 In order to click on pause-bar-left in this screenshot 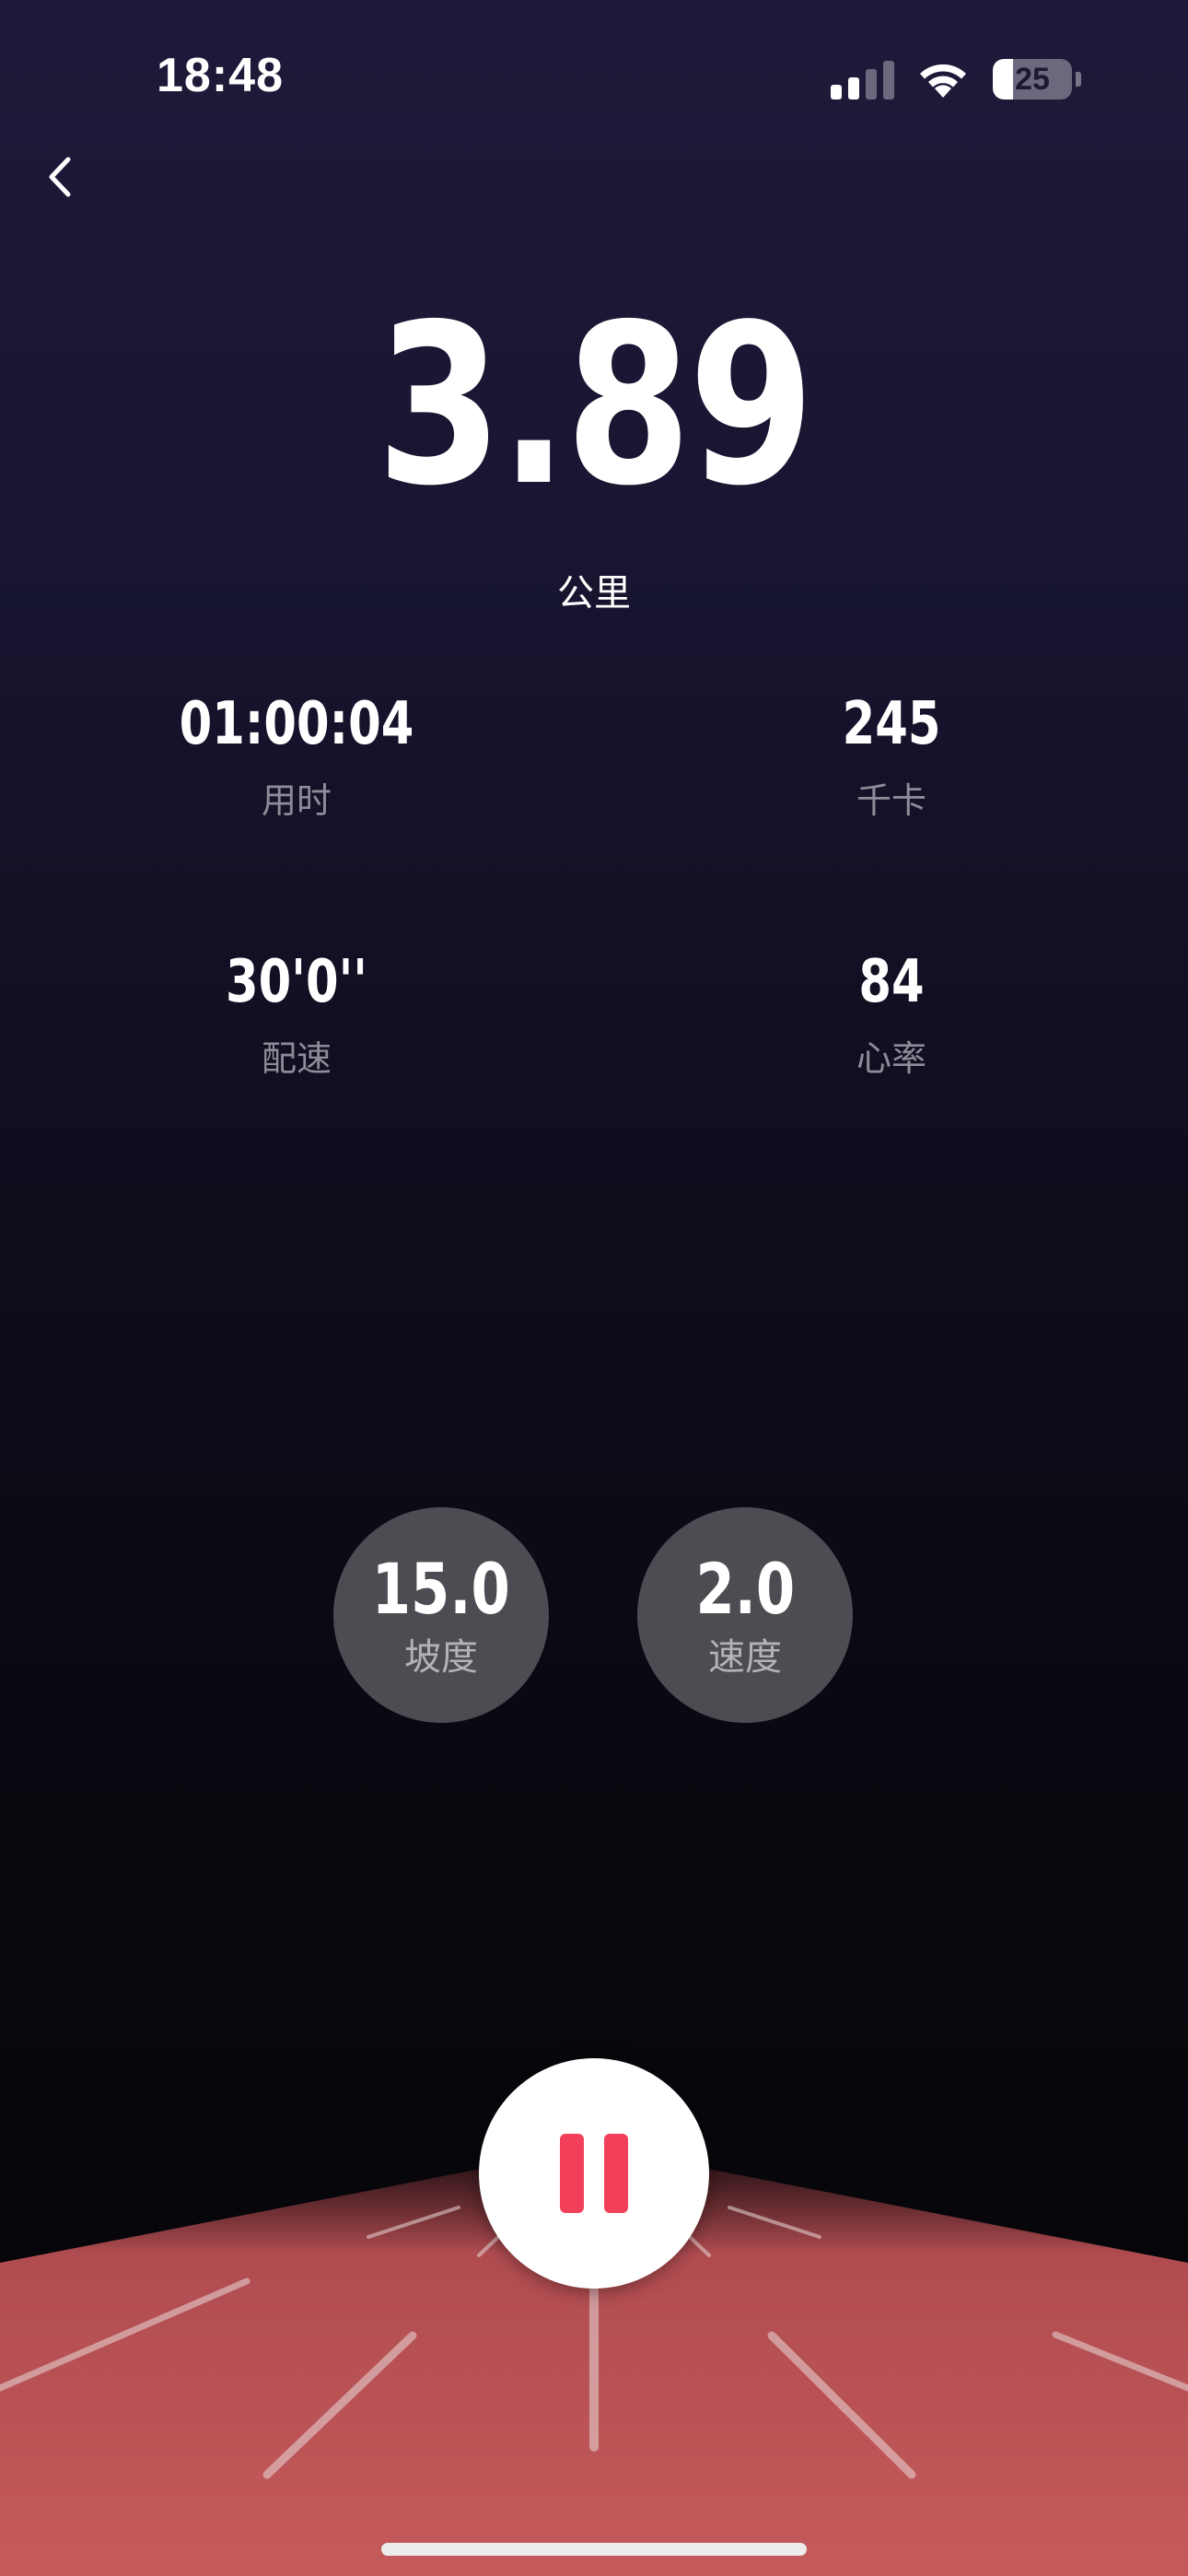, I will do `click(572, 2173)`.